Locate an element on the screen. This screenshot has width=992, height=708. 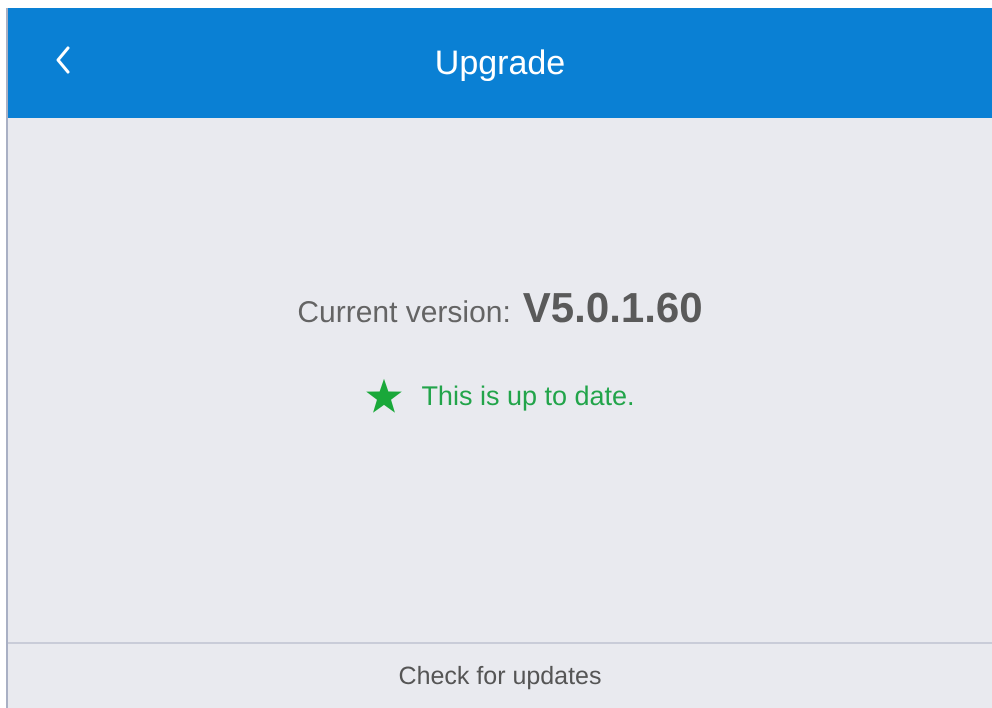
status-message: This is up to date. is located at coordinates (528, 396).